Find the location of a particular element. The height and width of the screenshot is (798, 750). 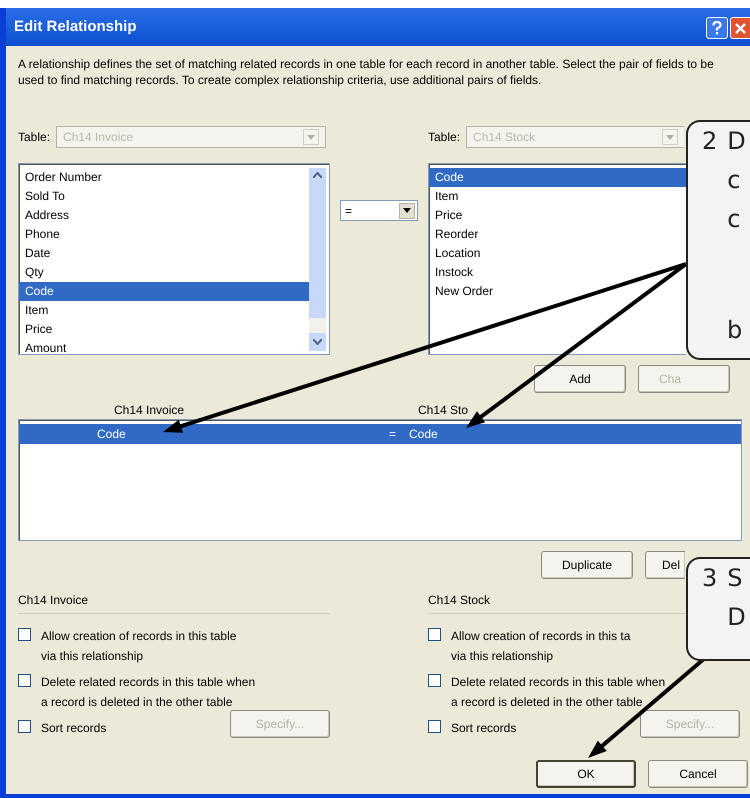

window-title: Edit Relationship is located at coordinates (75, 26).